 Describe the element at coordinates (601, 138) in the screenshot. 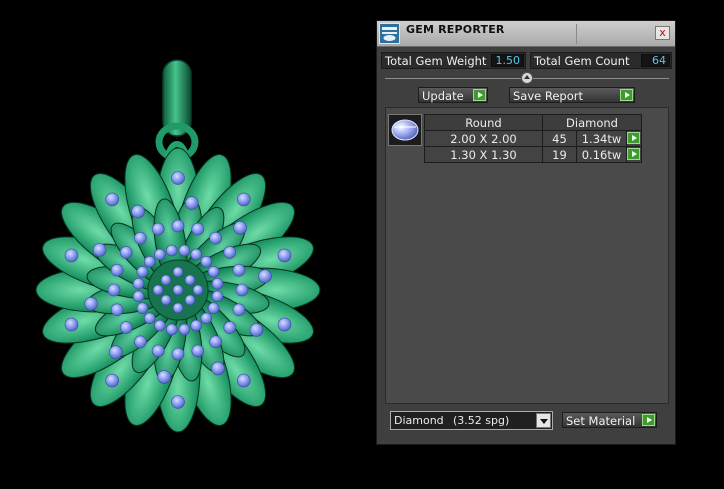

I see `row-weight: 1.34tw` at that location.